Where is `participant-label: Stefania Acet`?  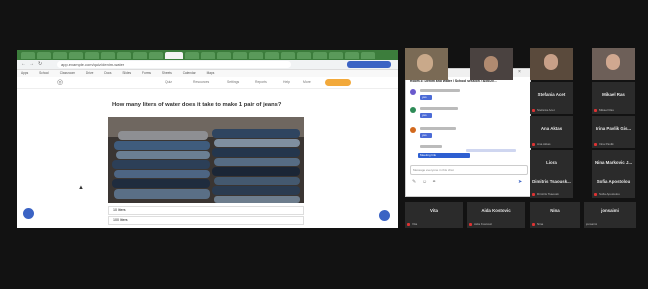
participant-label: Stefania Acet is located at coordinates (546, 110).